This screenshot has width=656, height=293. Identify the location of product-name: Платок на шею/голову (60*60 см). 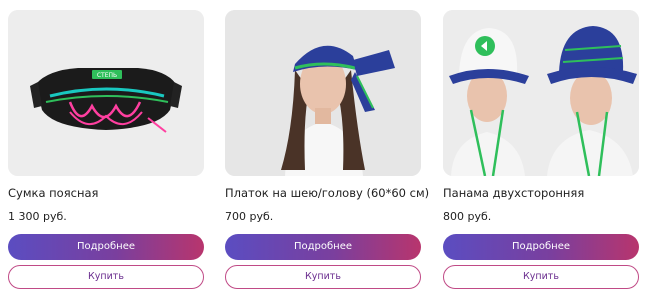
(327, 194).